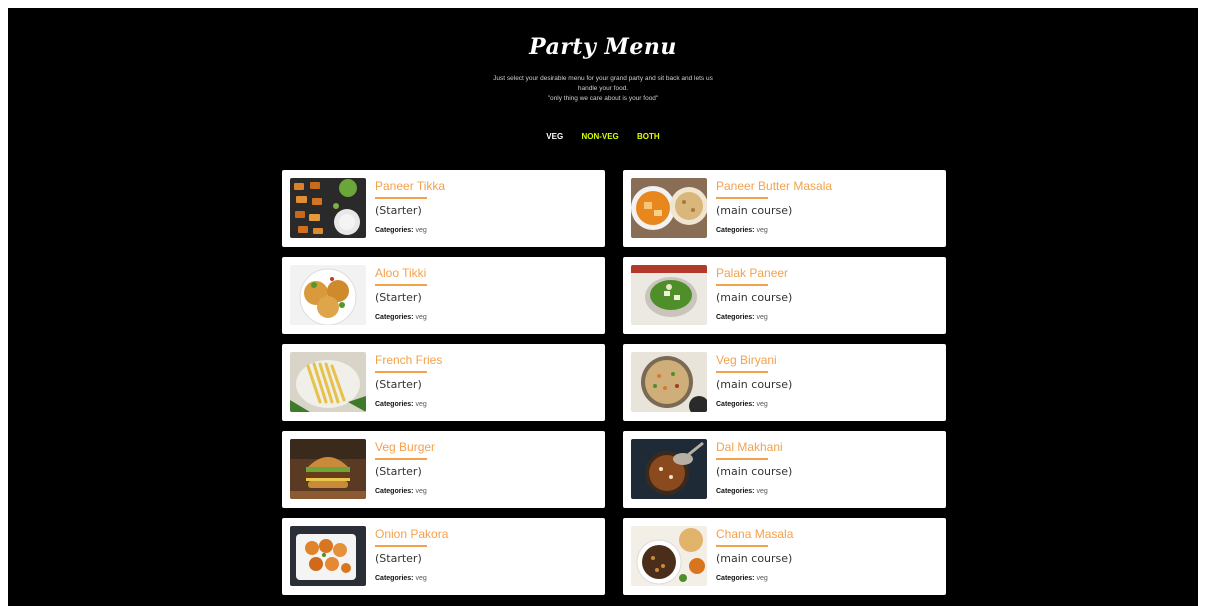 This screenshot has width=1206, height=606. I want to click on dish-name: Paneer Butter Masala, so click(774, 186).